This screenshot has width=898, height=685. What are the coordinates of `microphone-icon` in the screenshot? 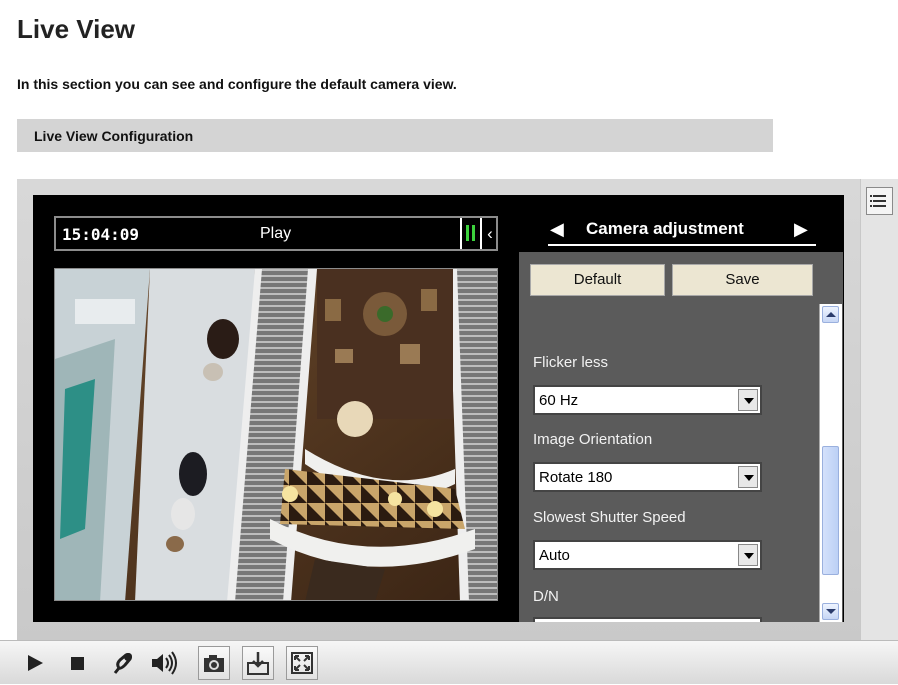 It's located at (122, 663).